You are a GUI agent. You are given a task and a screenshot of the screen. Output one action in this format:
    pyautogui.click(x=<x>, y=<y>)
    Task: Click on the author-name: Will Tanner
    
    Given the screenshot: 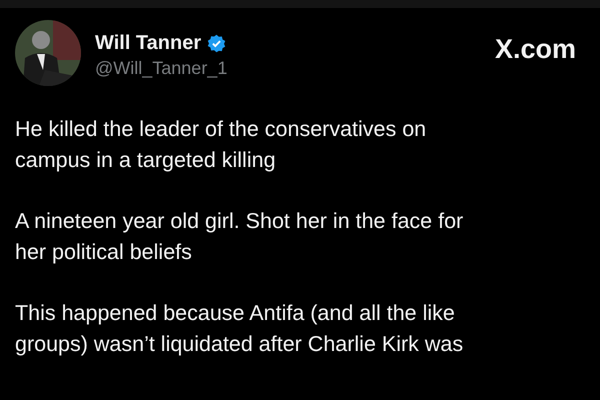 What is the action you would take?
    pyautogui.click(x=148, y=43)
    